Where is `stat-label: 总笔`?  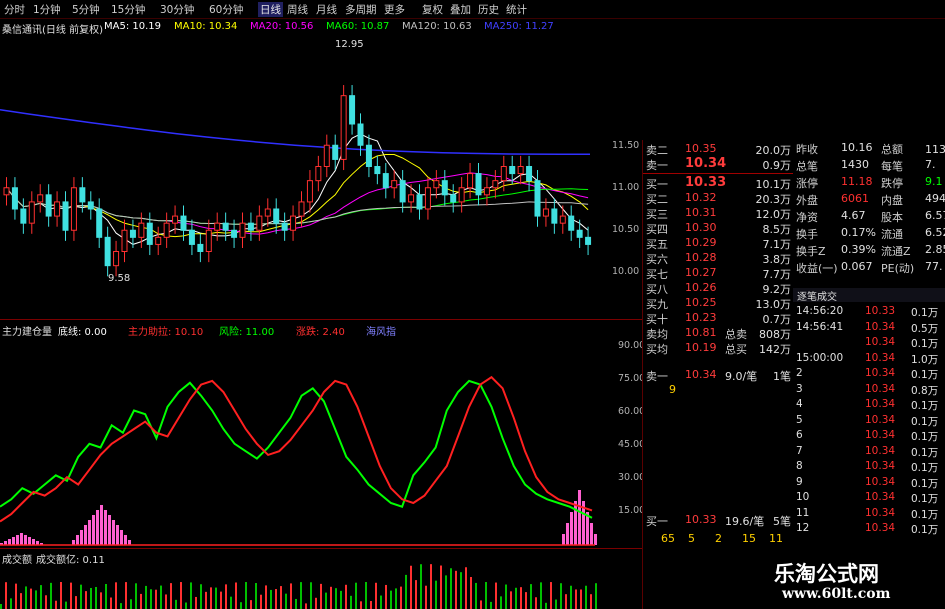
stat-label: 总笔 is located at coordinates (807, 166).